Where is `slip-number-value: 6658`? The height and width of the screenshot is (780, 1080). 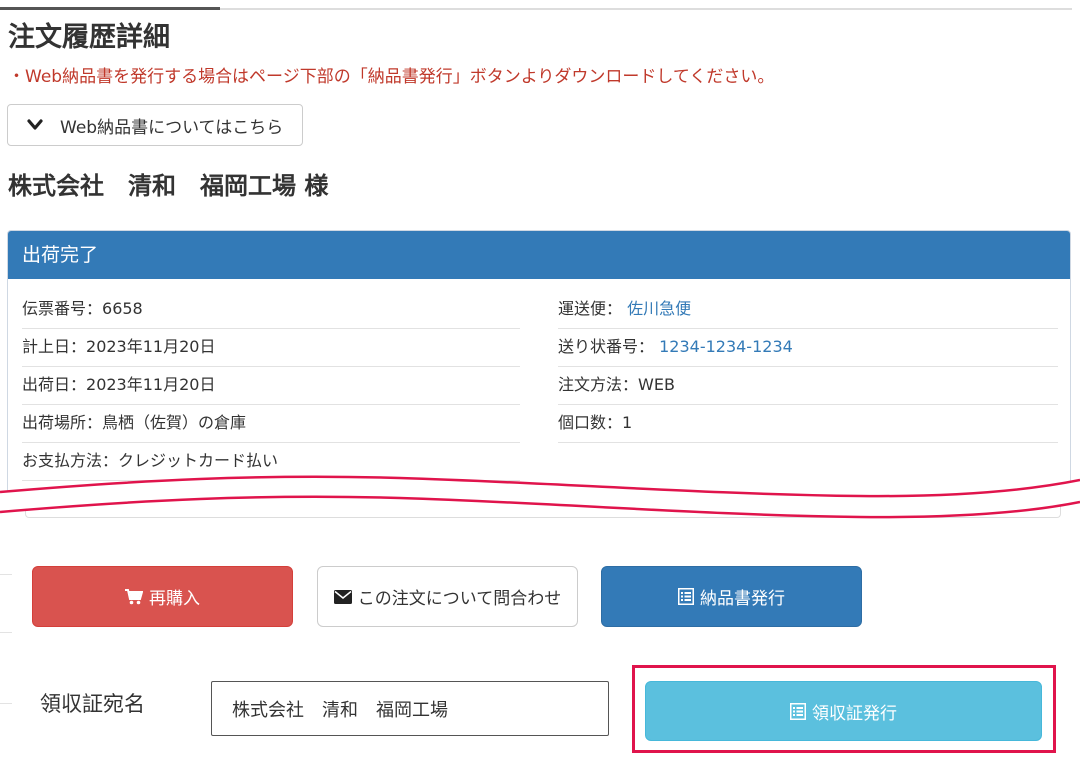
slip-number-value: 6658 is located at coordinates (122, 308).